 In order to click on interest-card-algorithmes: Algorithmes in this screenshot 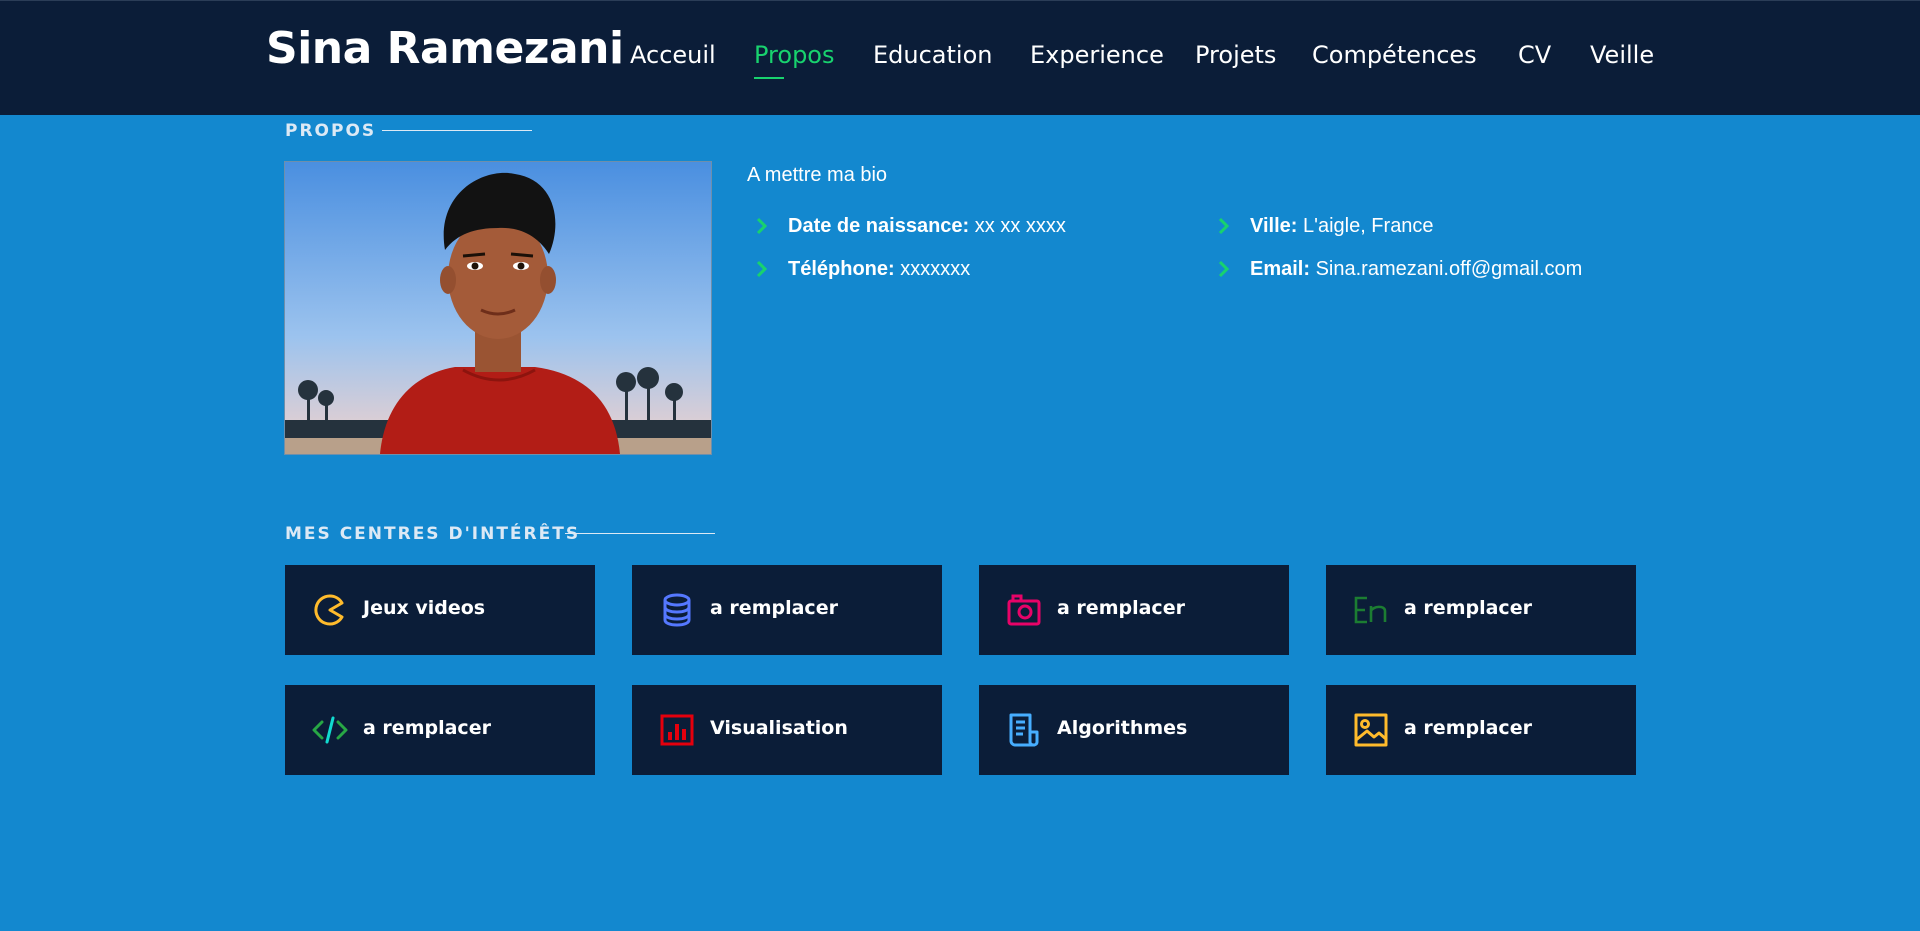, I will do `click(1134, 730)`.